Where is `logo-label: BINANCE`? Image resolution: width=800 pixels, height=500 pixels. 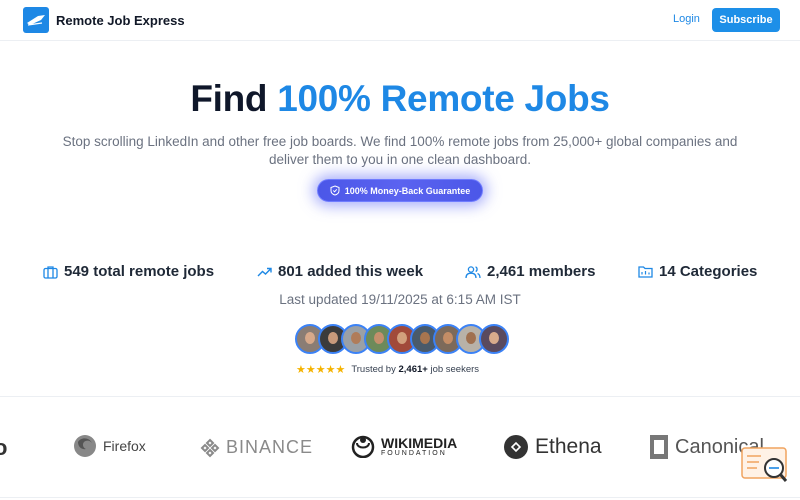
logo-label: BINANCE is located at coordinates (270, 447).